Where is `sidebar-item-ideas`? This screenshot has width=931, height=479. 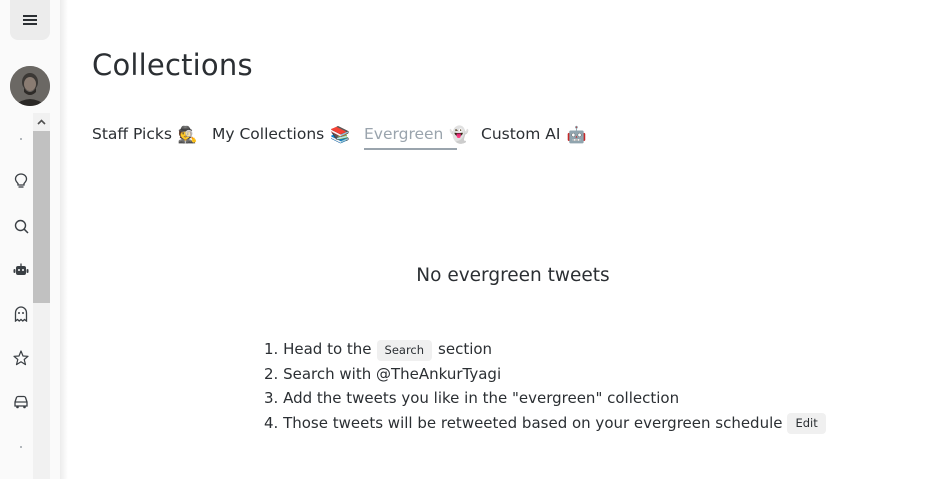 sidebar-item-ideas is located at coordinates (21, 181).